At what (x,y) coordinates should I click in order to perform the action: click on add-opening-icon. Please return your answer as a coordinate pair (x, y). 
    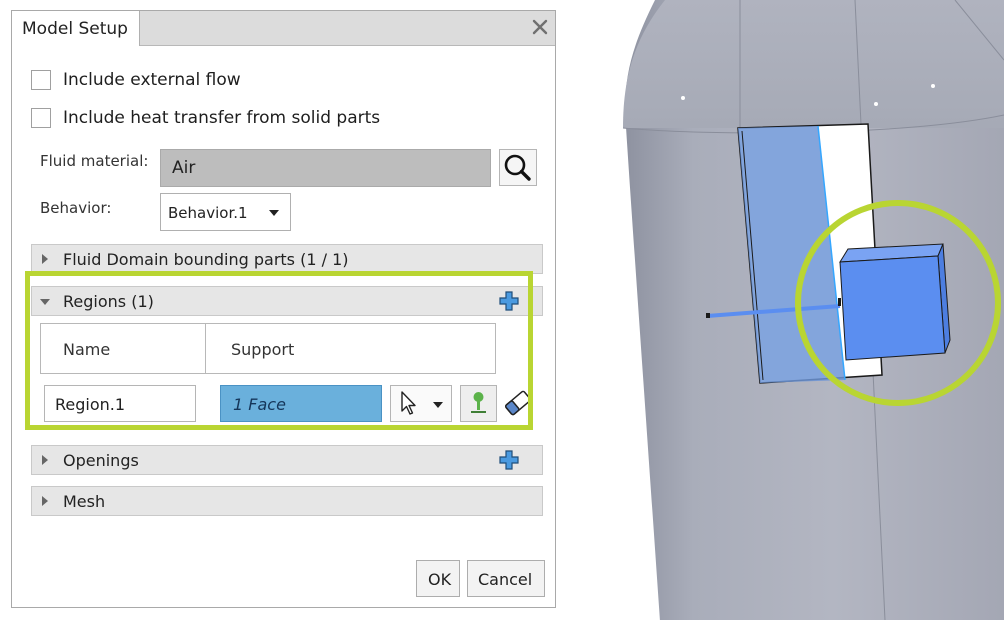
    Looking at the image, I should click on (509, 460).